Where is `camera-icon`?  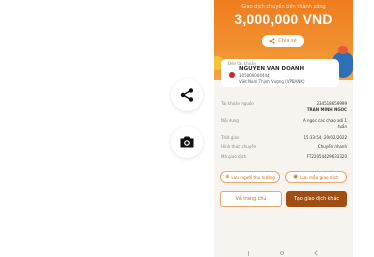 camera-icon is located at coordinates (187, 142).